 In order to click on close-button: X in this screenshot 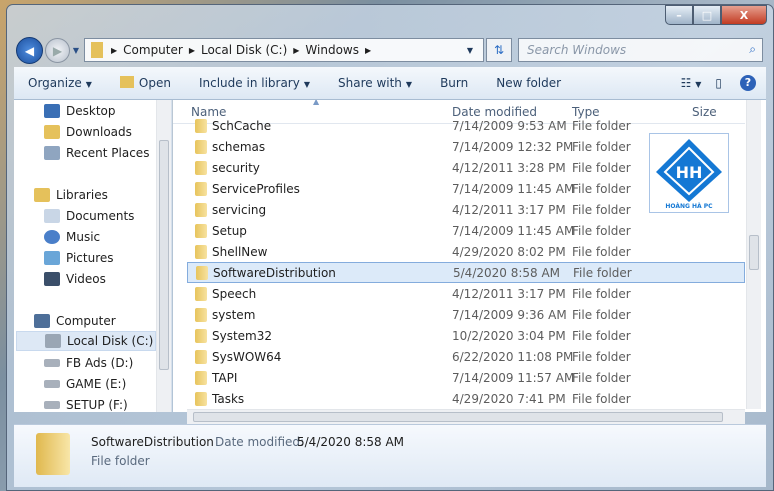, I will do `click(744, 15)`.